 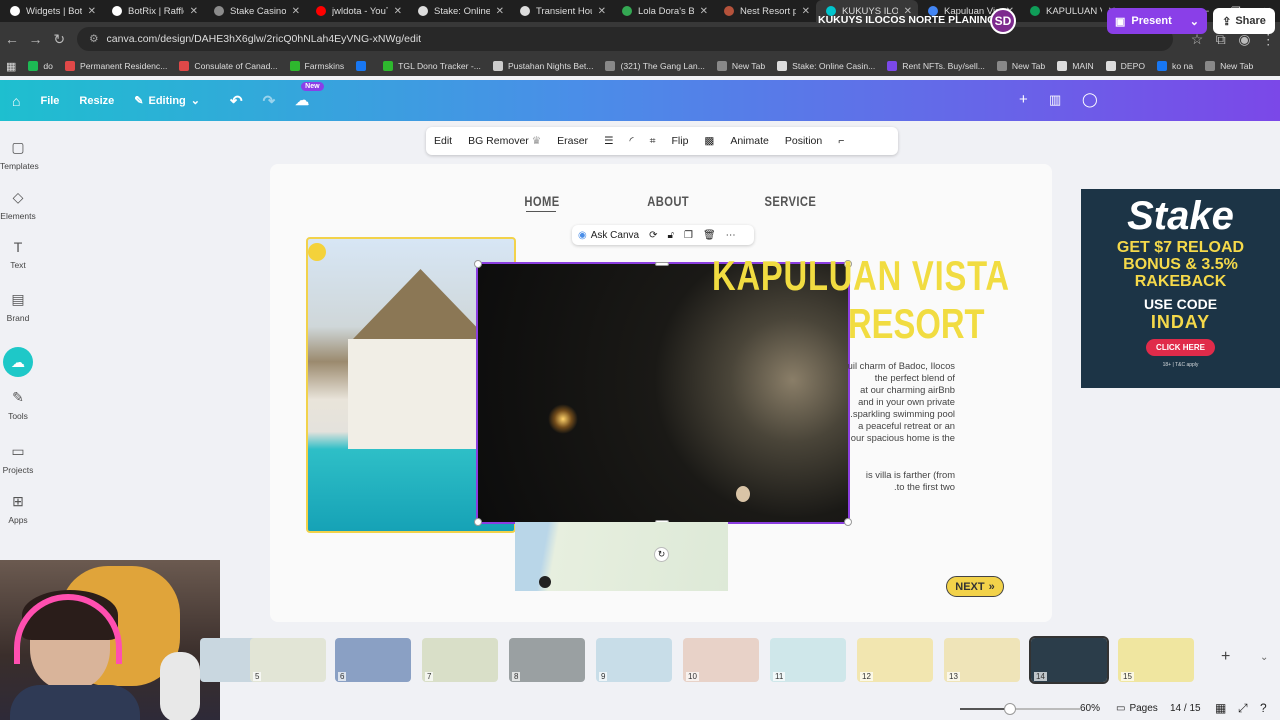 What do you see at coordinates (731, 235) in the screenshot?
I see `more-icon: ⋯` at bounding box center [731, 235].